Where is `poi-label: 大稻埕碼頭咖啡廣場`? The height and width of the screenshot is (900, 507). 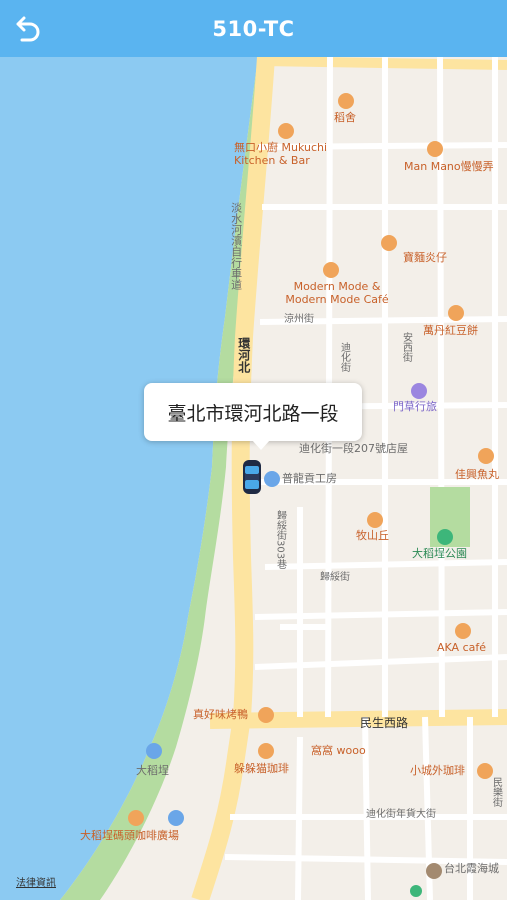 poi-label: 大稻埕碼頭咖啡廣場 is located at coordinates (129, 835).